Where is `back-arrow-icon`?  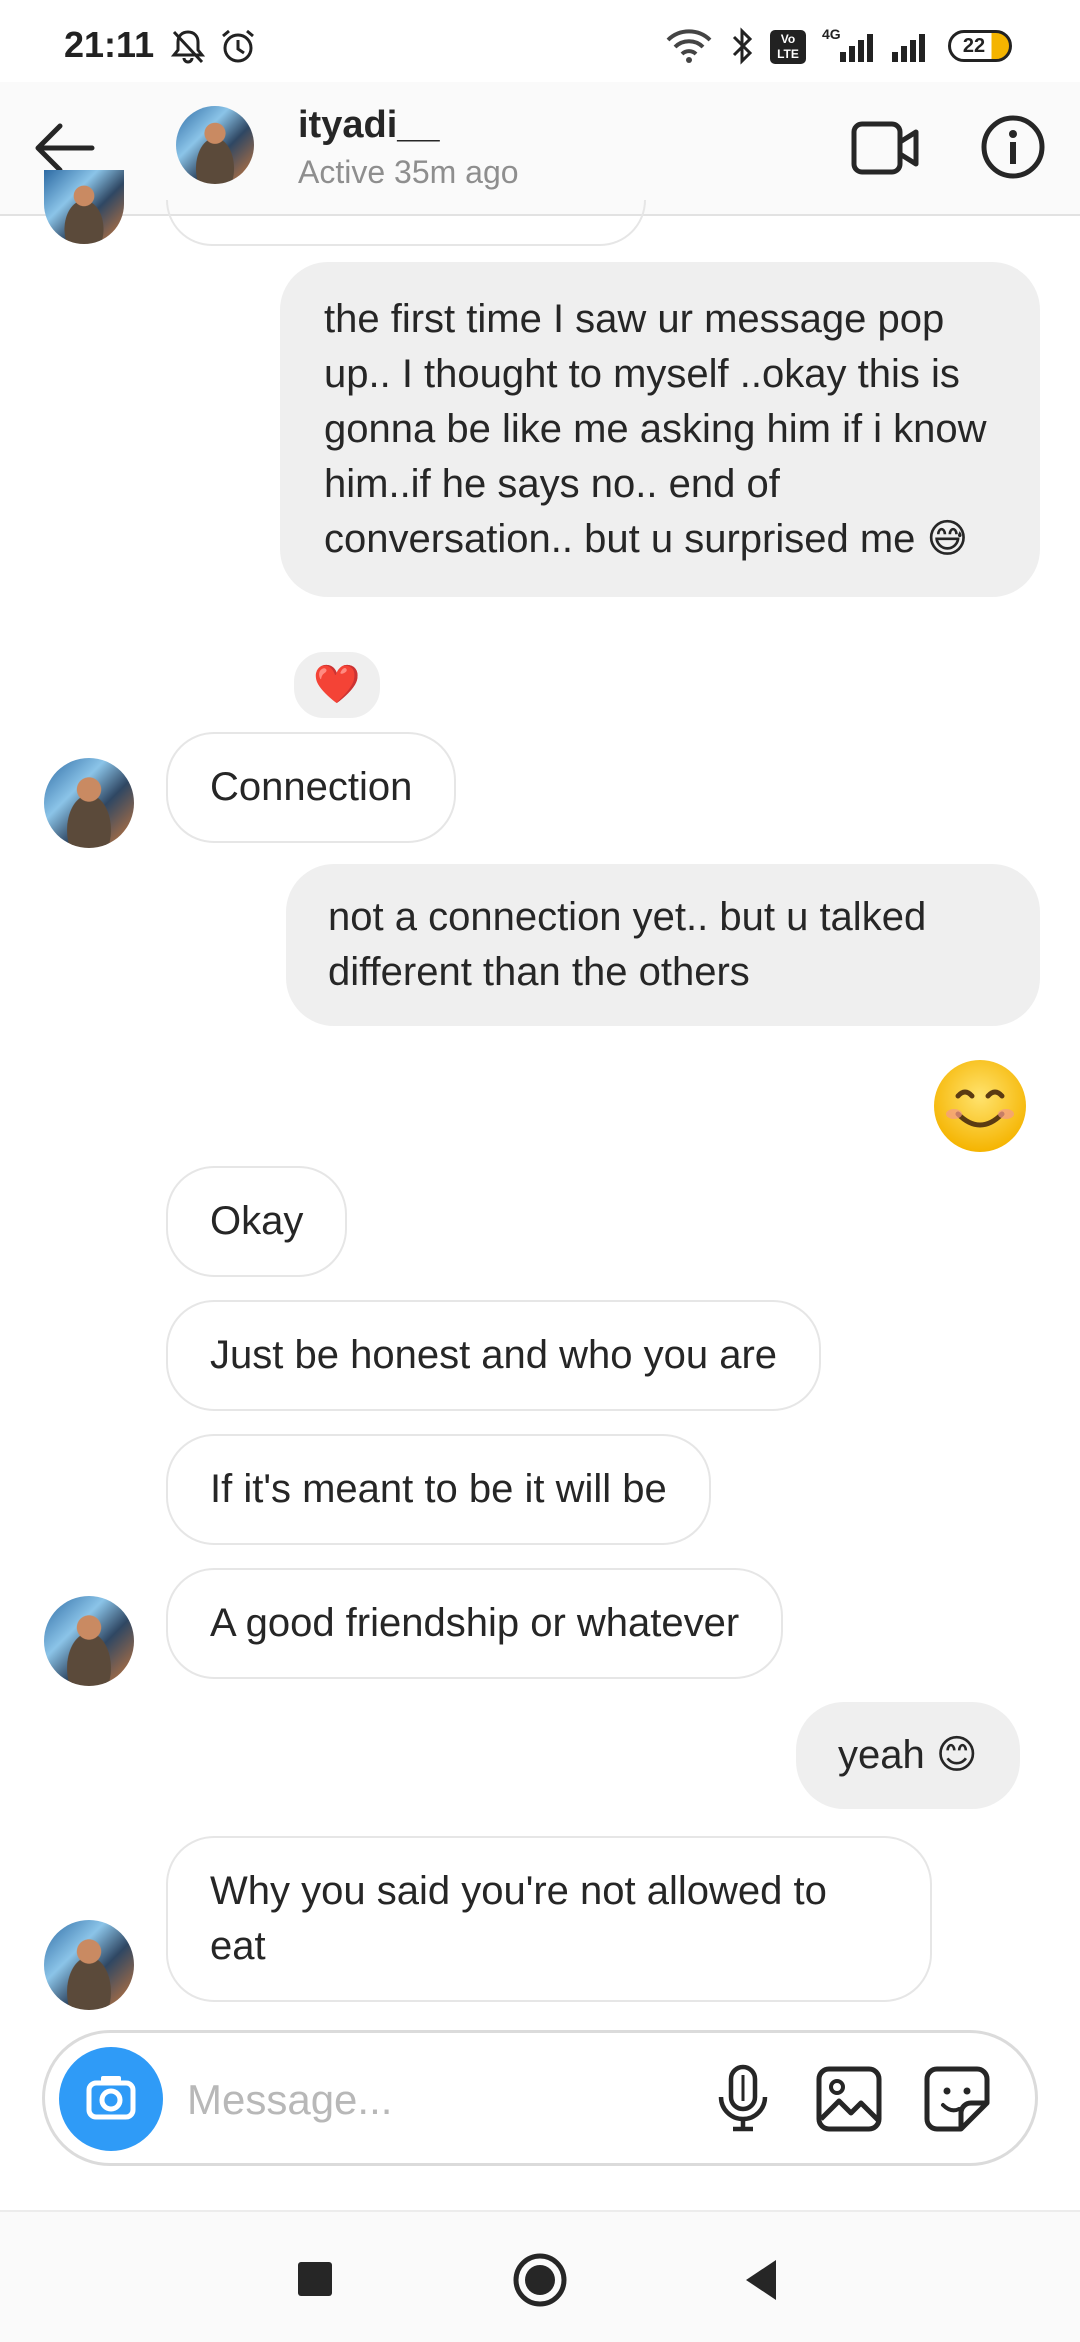
back-arrow-icon is located at coordinates (65, 148).